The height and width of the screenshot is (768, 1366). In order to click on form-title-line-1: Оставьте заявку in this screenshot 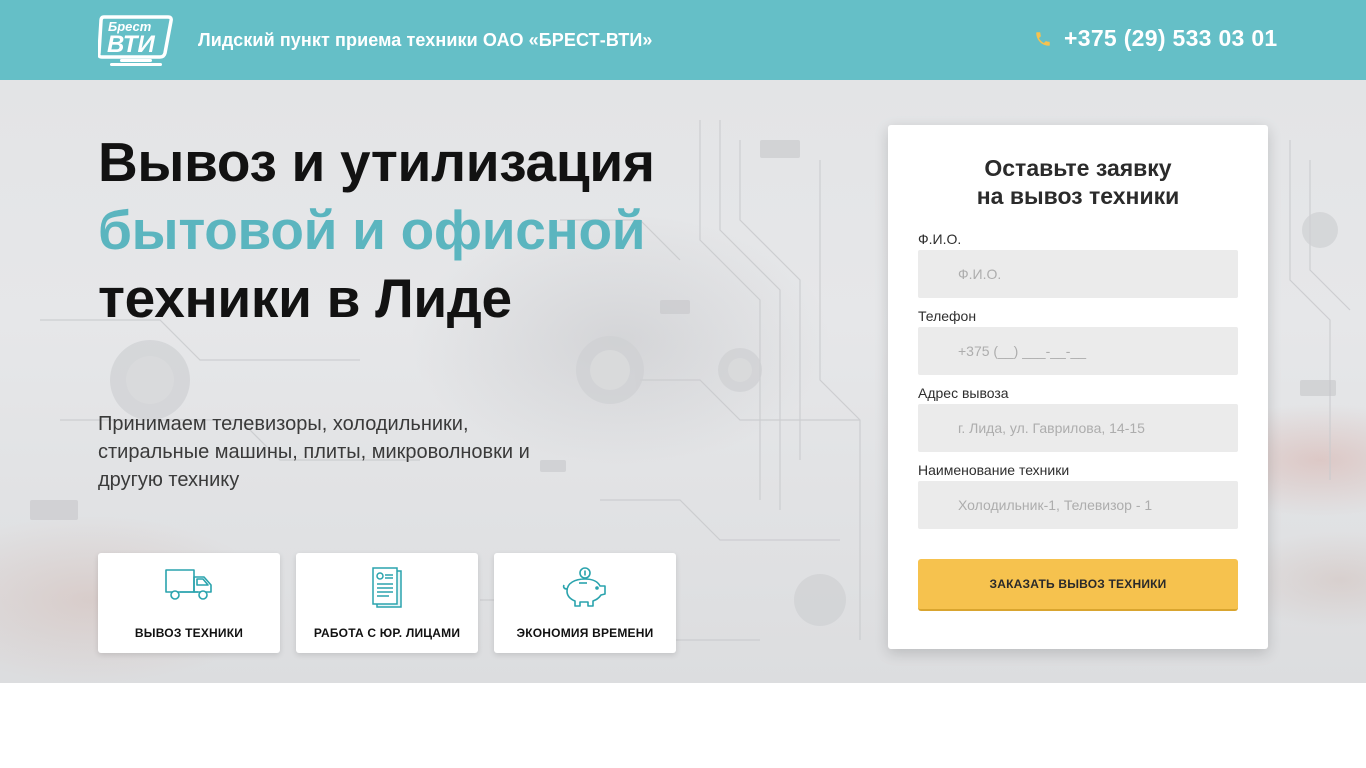, I will do `click(1078, 168)`.